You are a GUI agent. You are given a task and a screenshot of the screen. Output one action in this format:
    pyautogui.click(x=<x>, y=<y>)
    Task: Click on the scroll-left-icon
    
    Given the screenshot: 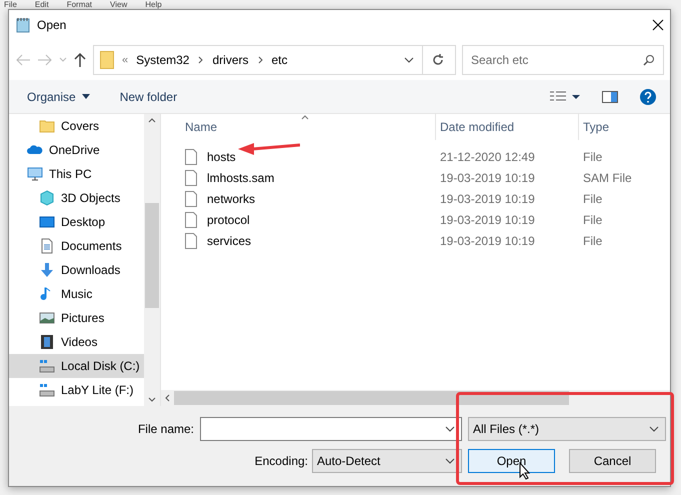 What is the action you would take?
    pyautogui.click(x=167, y=398)
    